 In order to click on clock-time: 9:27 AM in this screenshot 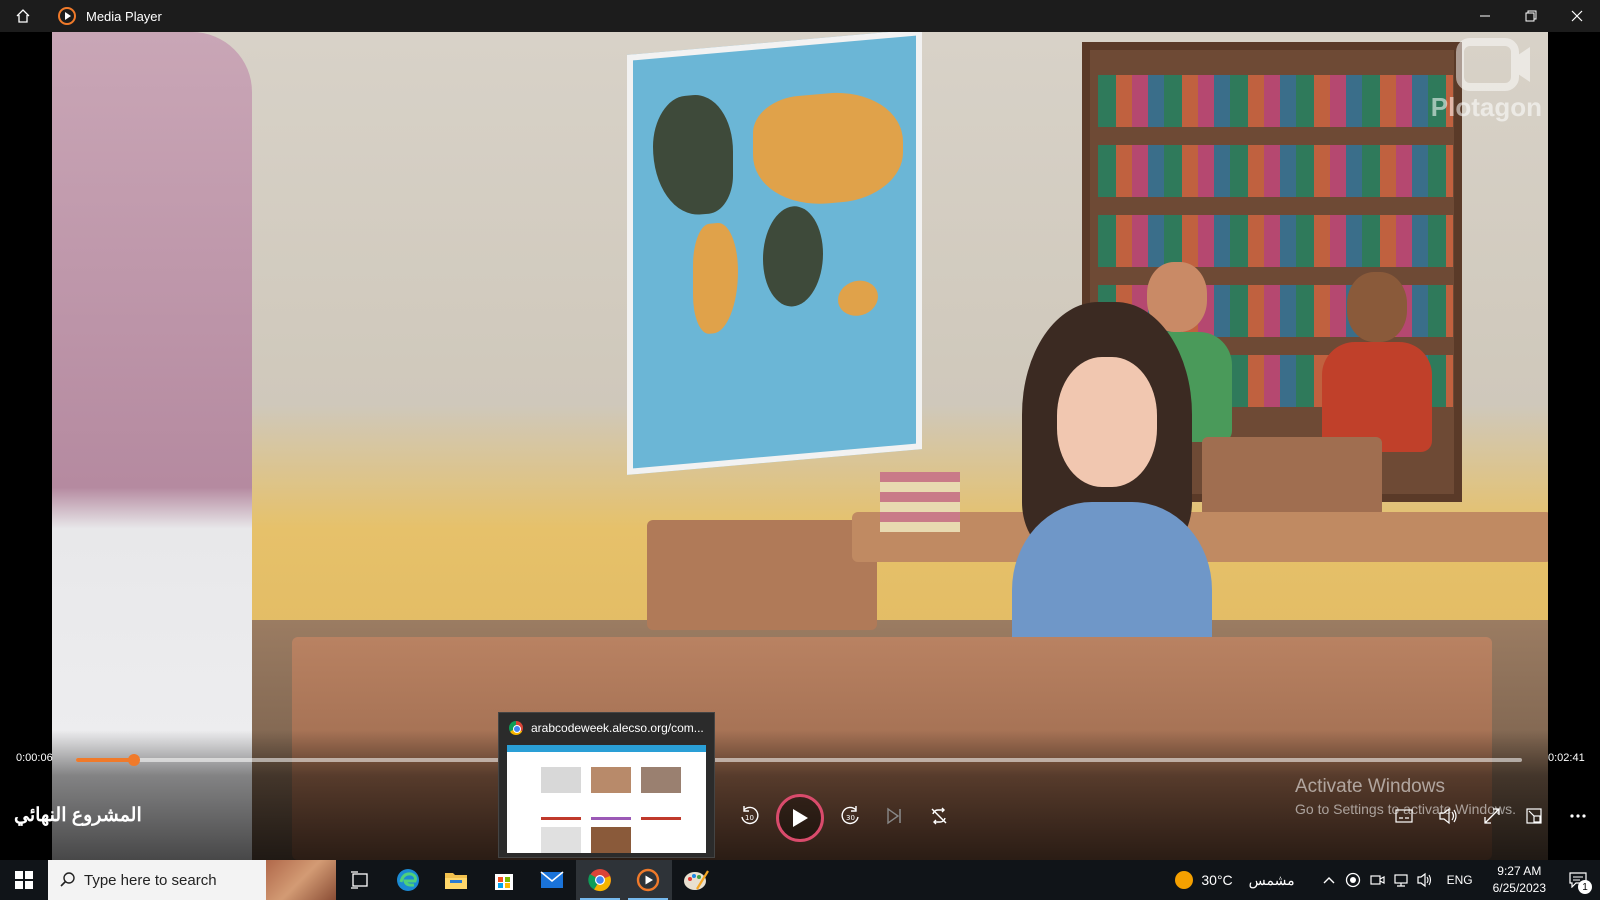, I will do `click(1519, 871)`.